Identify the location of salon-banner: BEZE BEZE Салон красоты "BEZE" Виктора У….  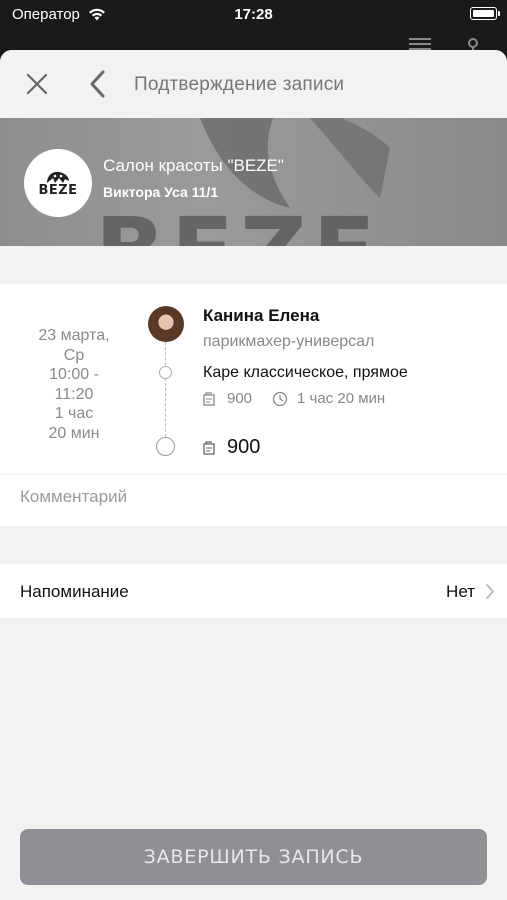
(253, 182).